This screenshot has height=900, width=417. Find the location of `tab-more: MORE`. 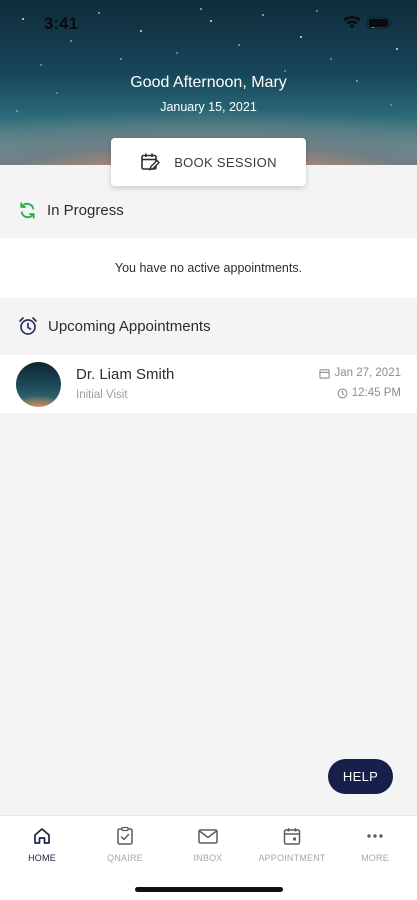

tab-more: MORE is located at coordinates (375, 844).